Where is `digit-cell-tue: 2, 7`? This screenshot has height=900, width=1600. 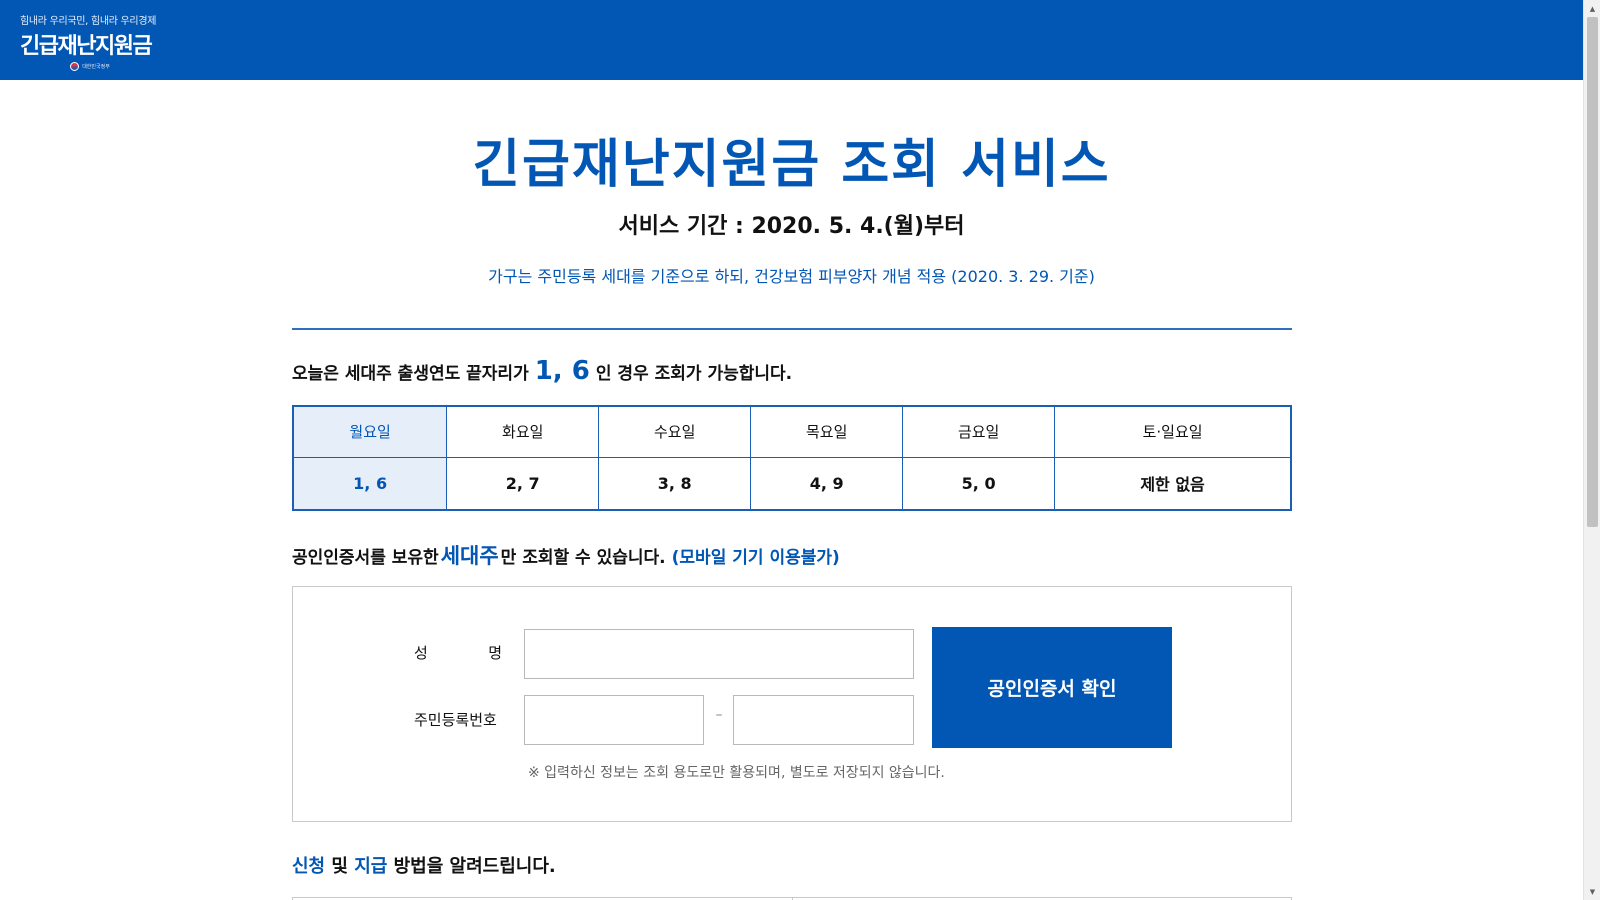 digit-cell-tue: 2, 7 is located at coordinates (523, 483).